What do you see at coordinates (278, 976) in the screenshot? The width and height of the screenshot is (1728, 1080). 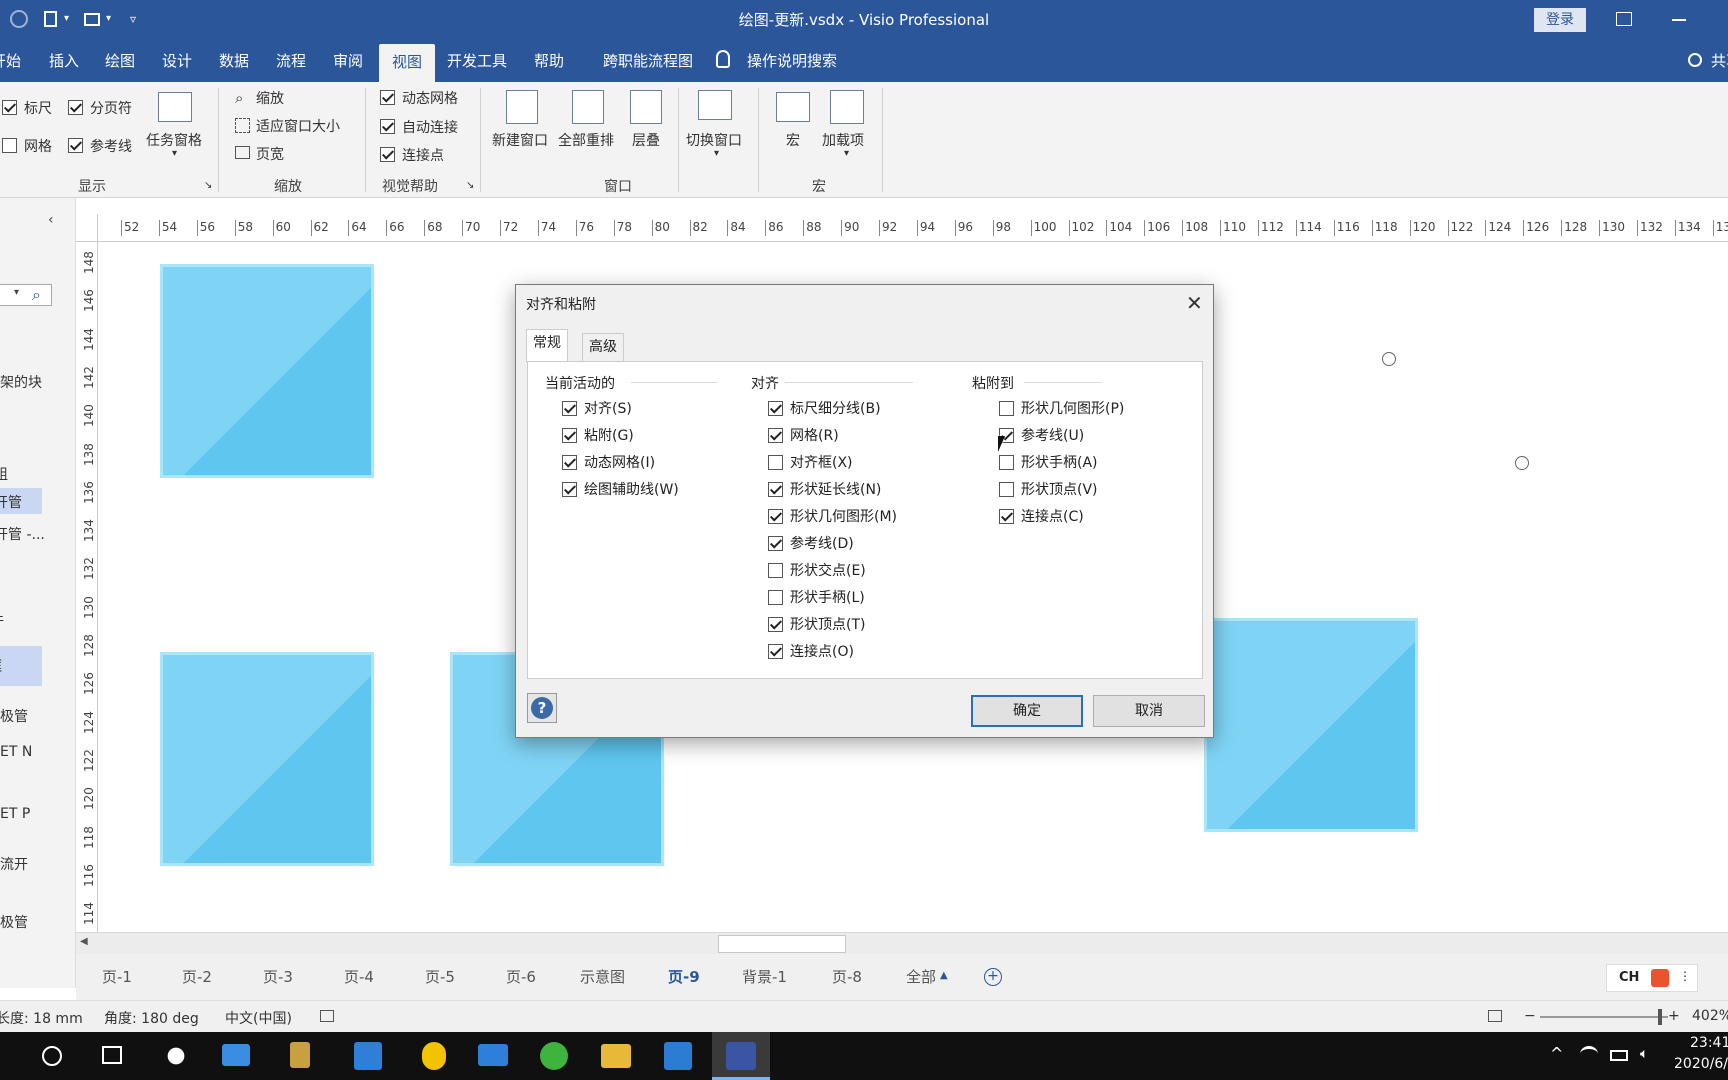 I see `page-tab: 页-3` at bounding box center [278, 976].